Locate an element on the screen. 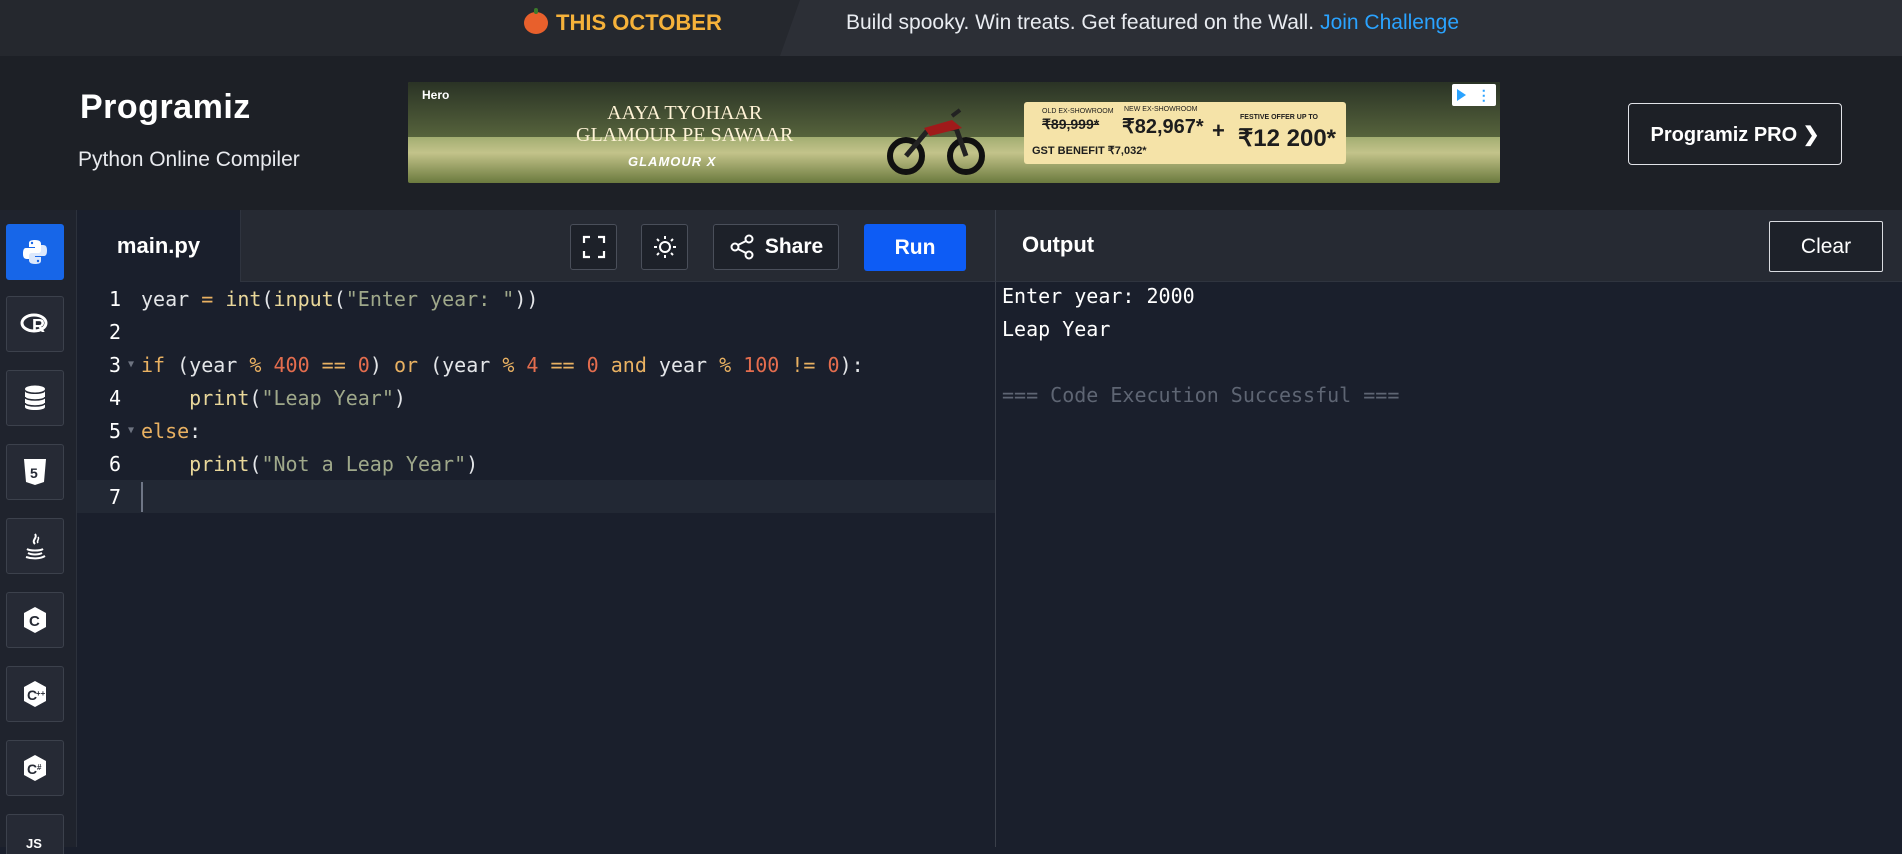 This screenshot has width=1902, height=854. ad-new-price: ₹82,967* is located at coordinates (1163, 127).